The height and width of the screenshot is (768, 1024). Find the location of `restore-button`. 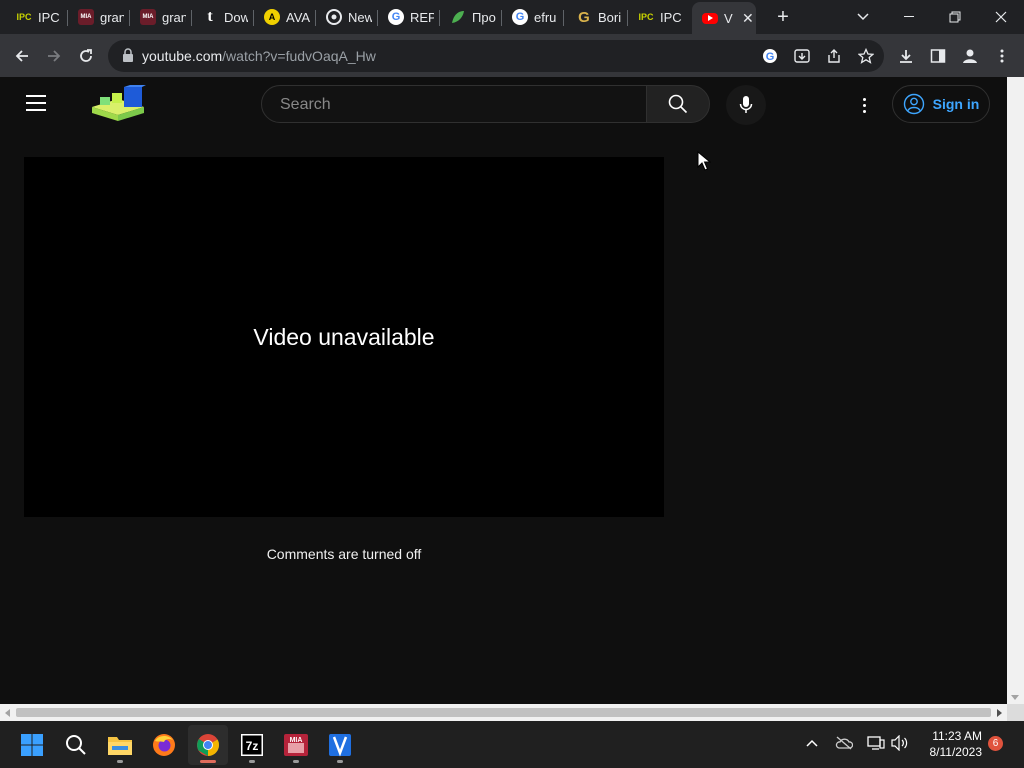

restore-button is located at coordinates (955, 17).